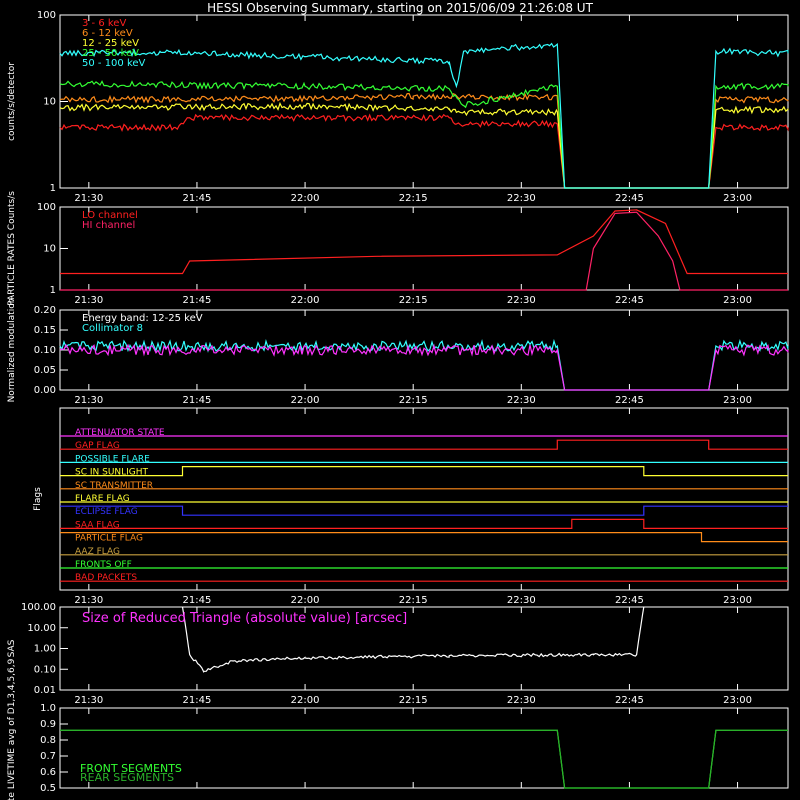 The width and height of the screenshot is (800, 800). Describe the element at coordinates (45, 350) in the screenshot. I see `modulation-panel-ytick-label-2: 0.10` at that location.